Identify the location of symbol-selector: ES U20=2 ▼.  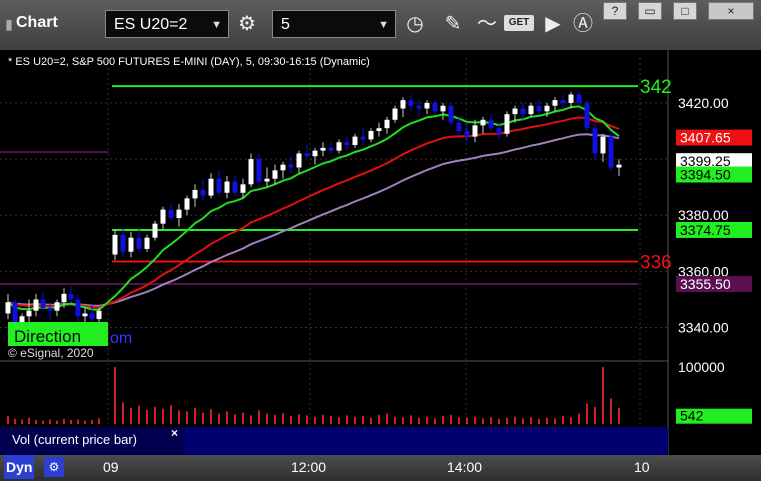
(167, 24).